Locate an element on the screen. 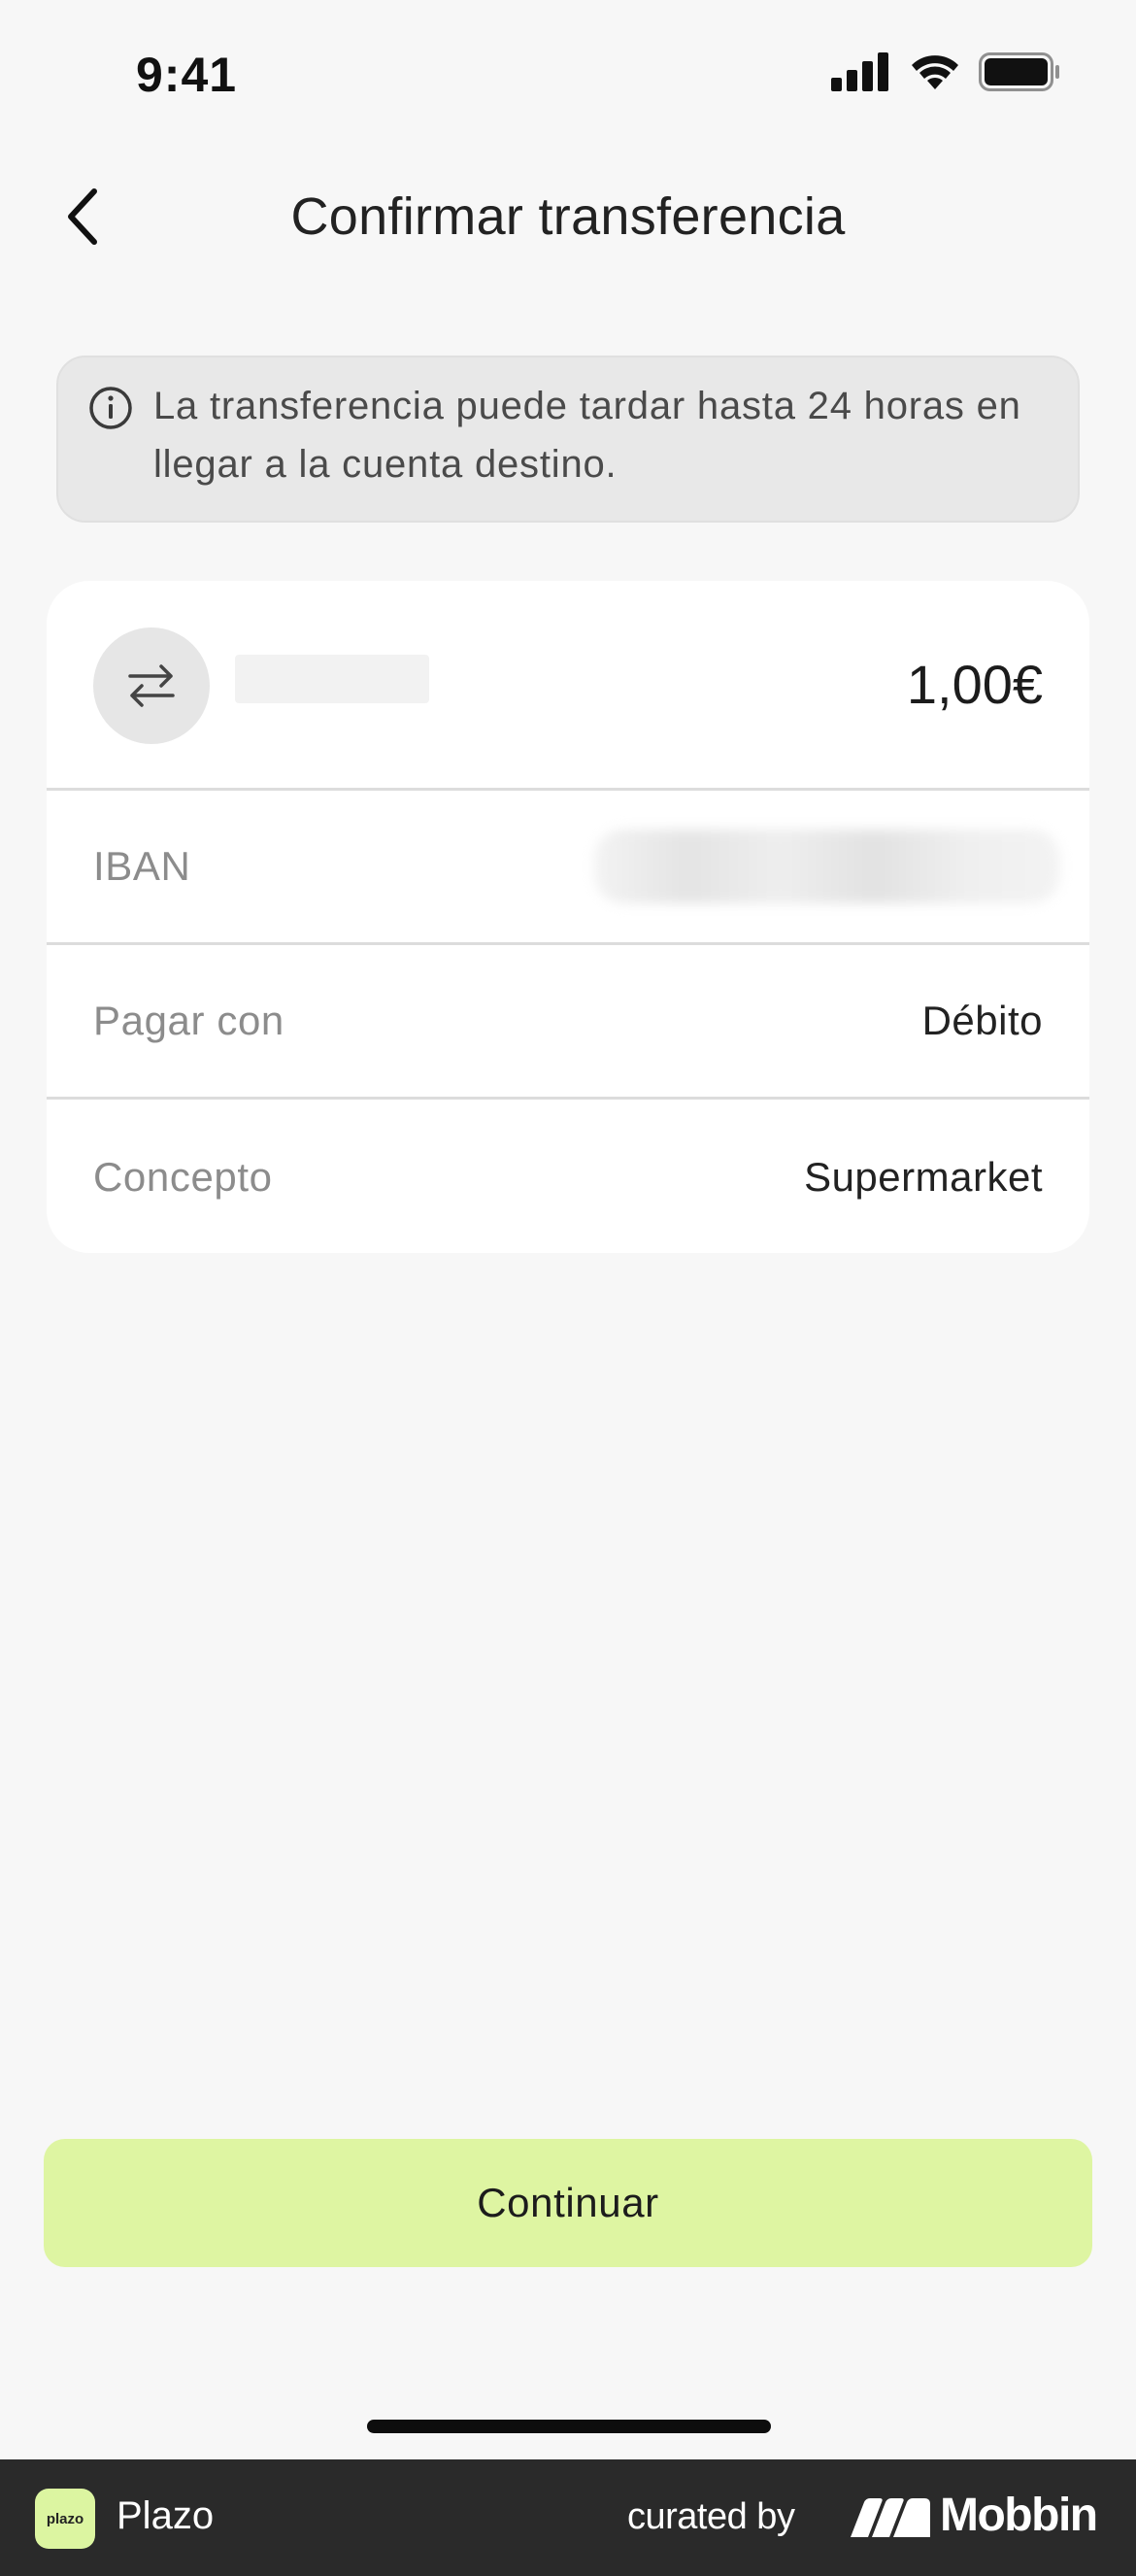 The width and height of the screenshot is (1136, 2576). app-logo: plazo is located at coordinates (65, 2519).